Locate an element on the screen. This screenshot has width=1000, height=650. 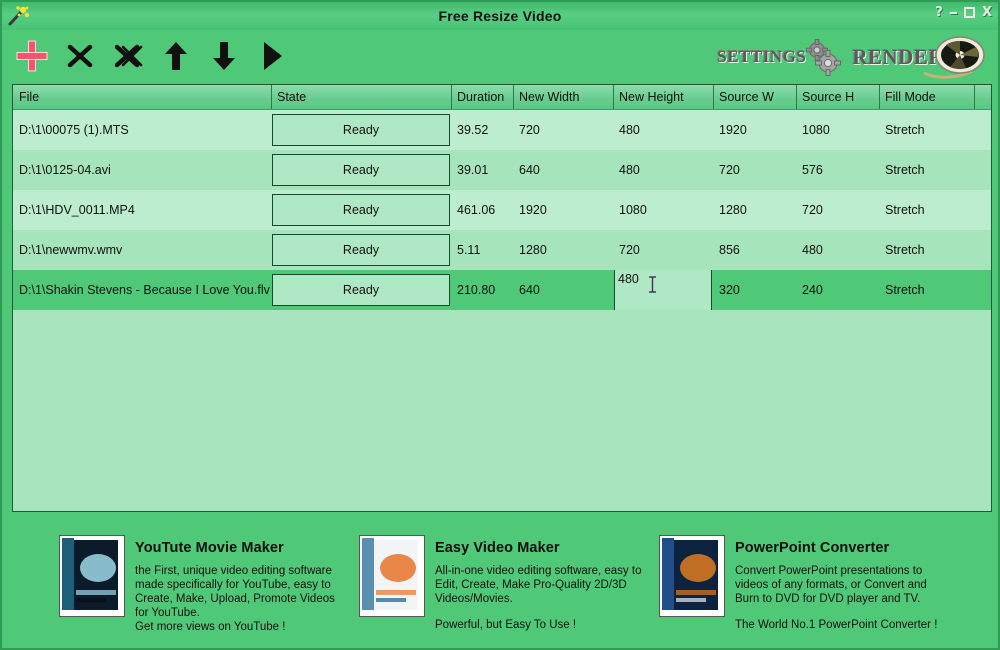
remove-file-button is located at coordinates (80, 56).